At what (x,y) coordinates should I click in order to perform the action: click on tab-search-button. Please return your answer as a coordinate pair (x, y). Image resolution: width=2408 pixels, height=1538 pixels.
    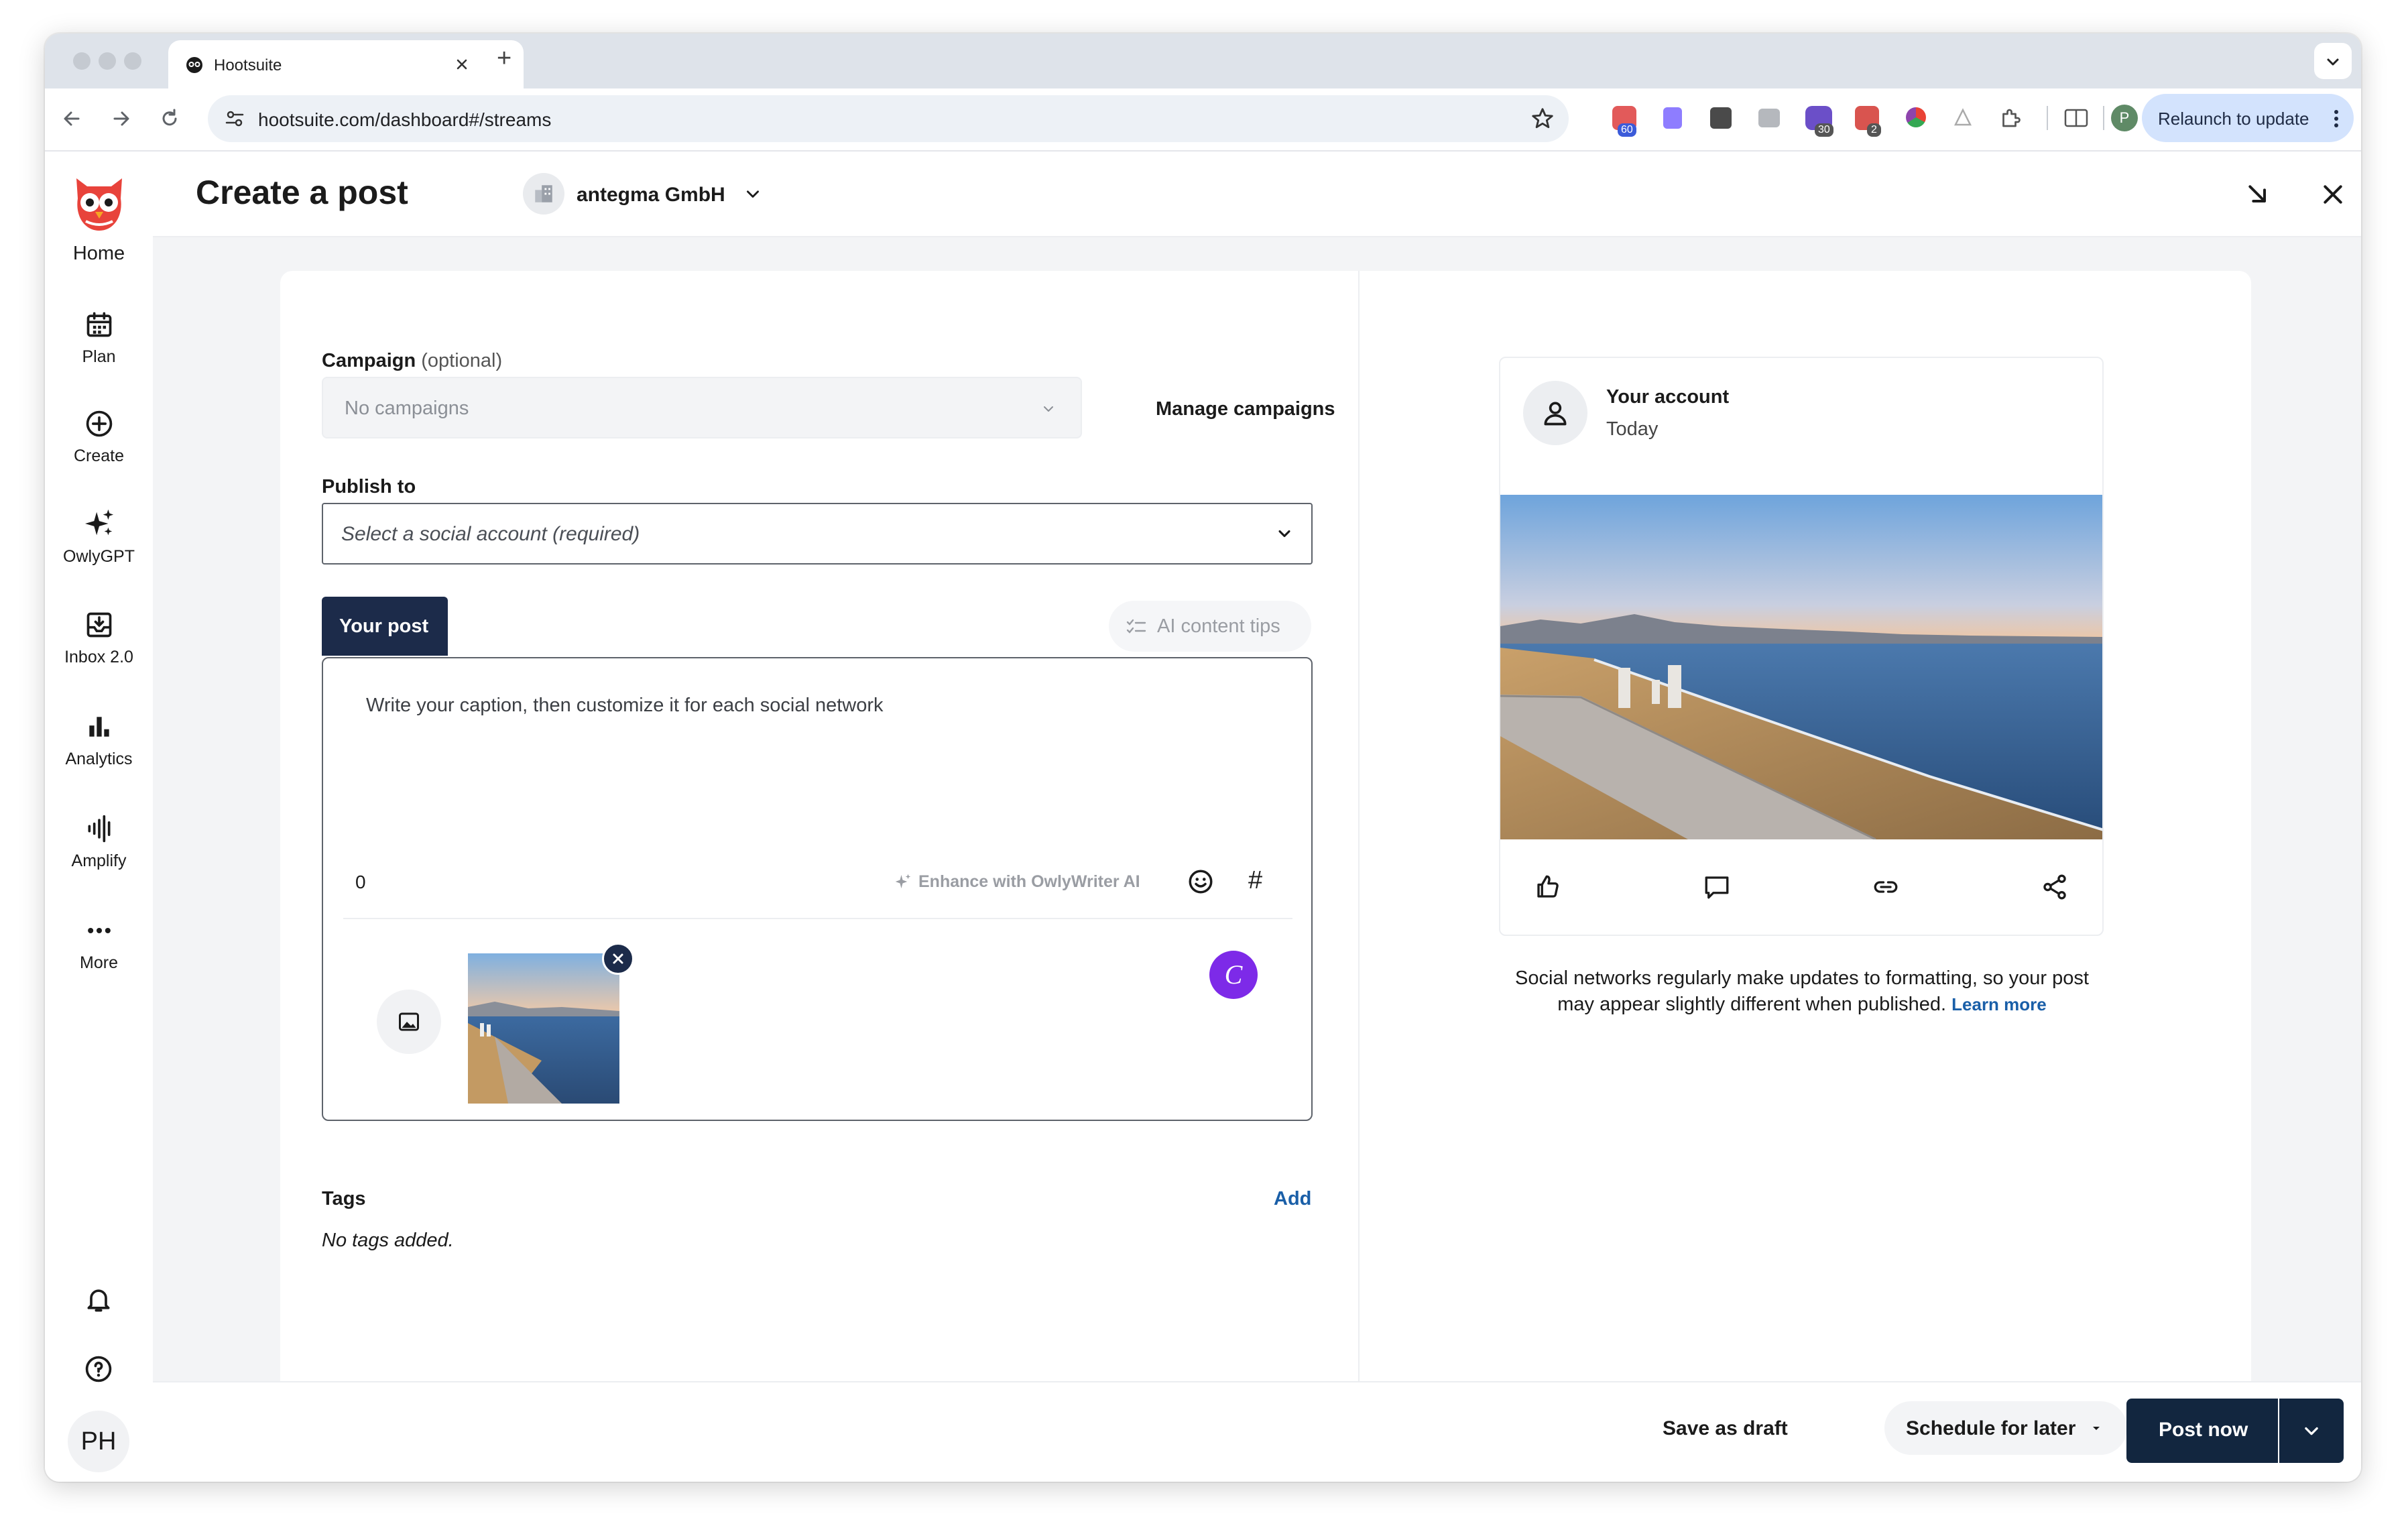
    Looking at the image, I should click on (2333, 61).